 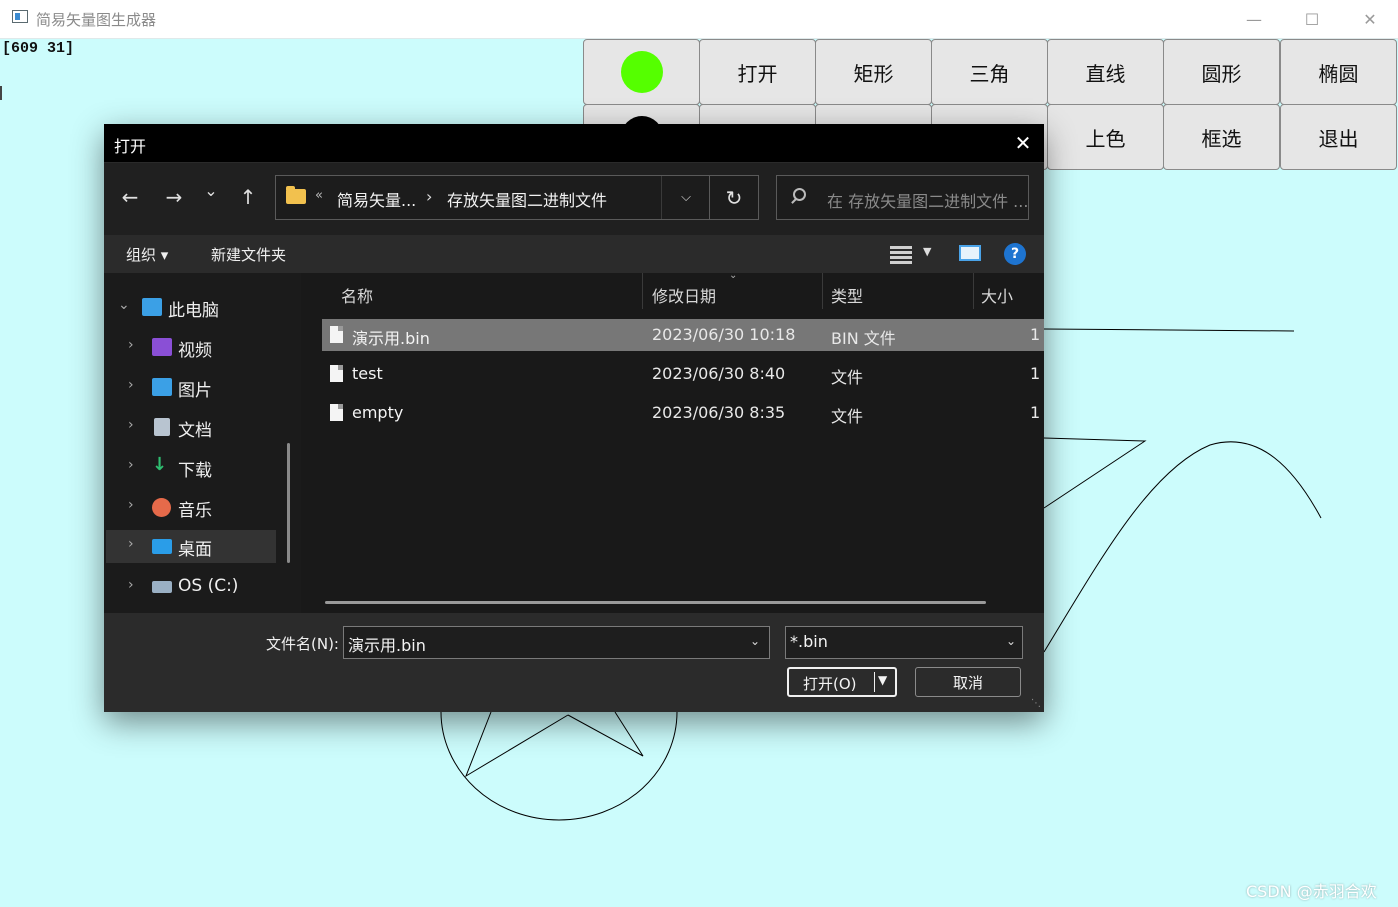 I want to click on dialog-cancel-button: 取消, so click(x=968, y=682).